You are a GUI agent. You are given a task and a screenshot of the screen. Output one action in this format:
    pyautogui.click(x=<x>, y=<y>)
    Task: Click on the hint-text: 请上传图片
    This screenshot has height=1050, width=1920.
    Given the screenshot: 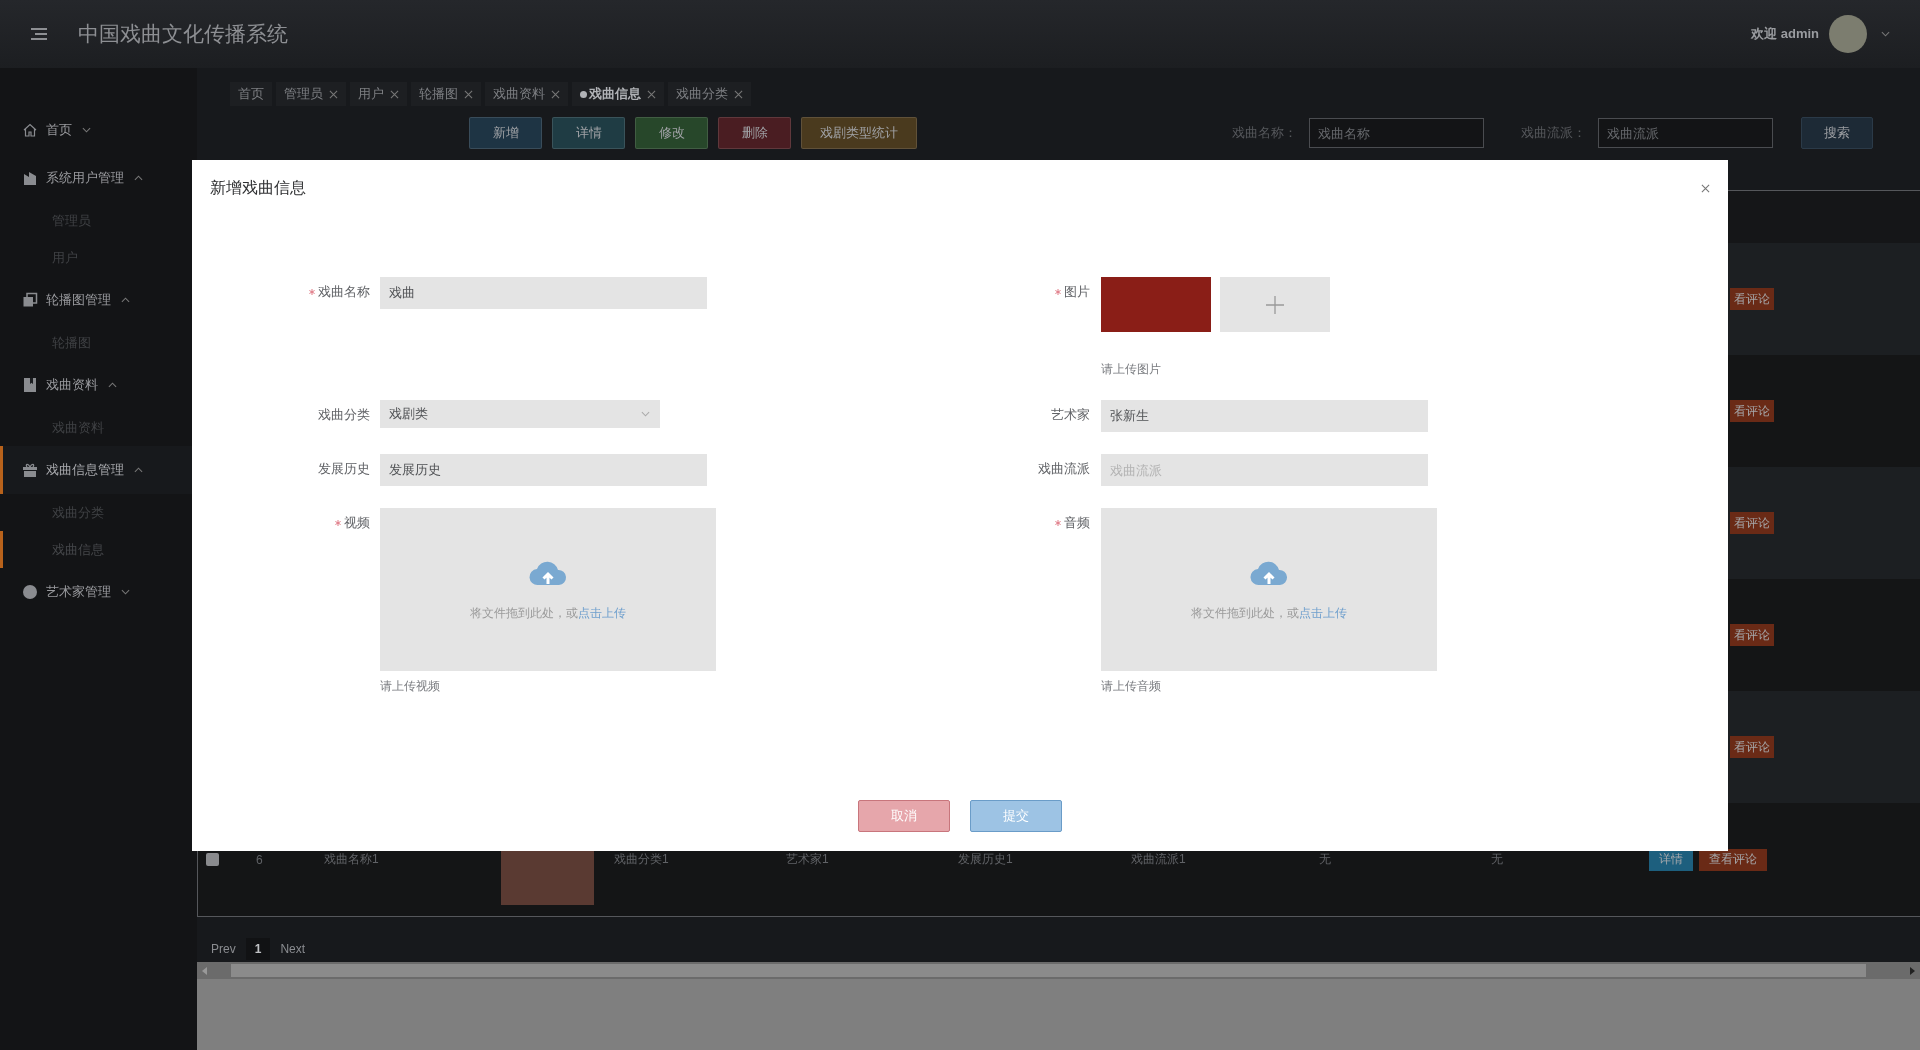 What is the action you would take?
    pyautogui.click(x=1131, y=369)
    